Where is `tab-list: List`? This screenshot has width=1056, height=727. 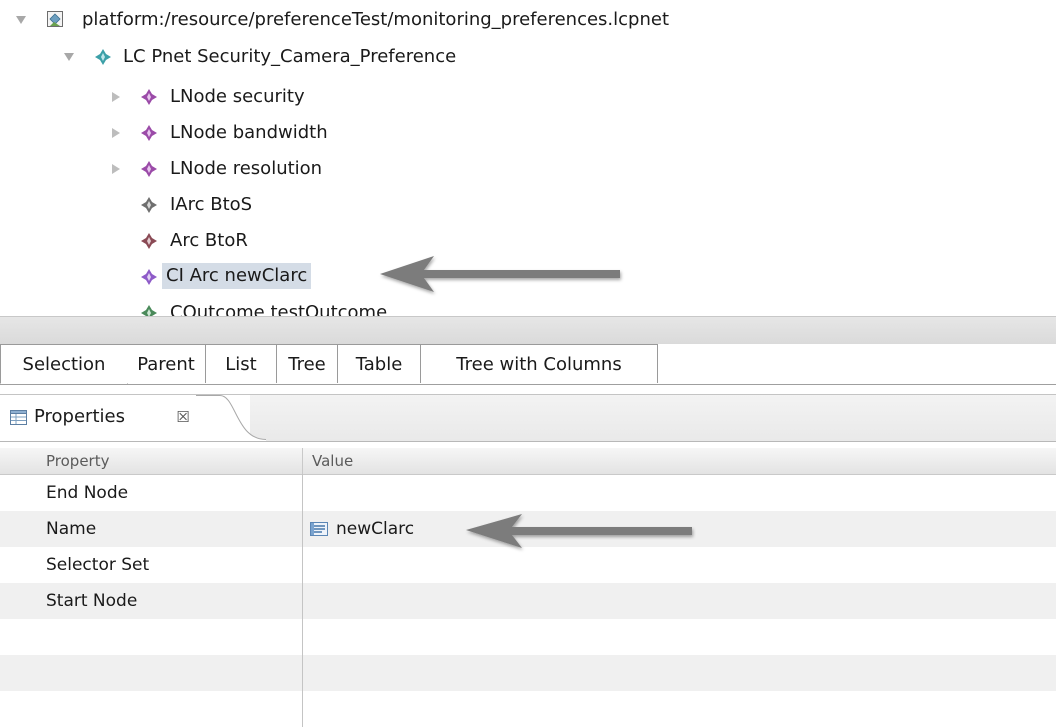
tab-list: List is located at coordinates (241, 363).